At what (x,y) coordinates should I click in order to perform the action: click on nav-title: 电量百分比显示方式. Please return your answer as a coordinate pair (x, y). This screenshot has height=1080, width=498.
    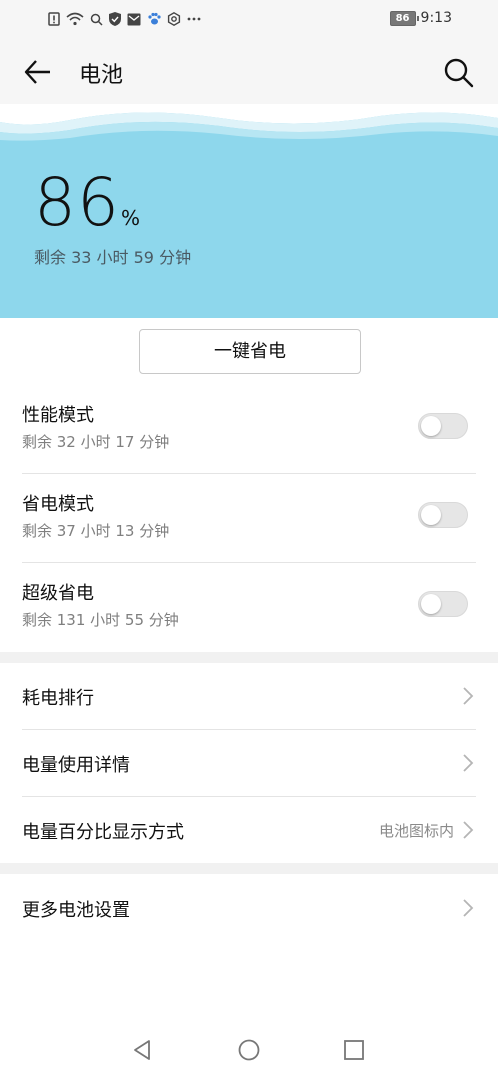
    Looking at the image, I should click on (103, 832).